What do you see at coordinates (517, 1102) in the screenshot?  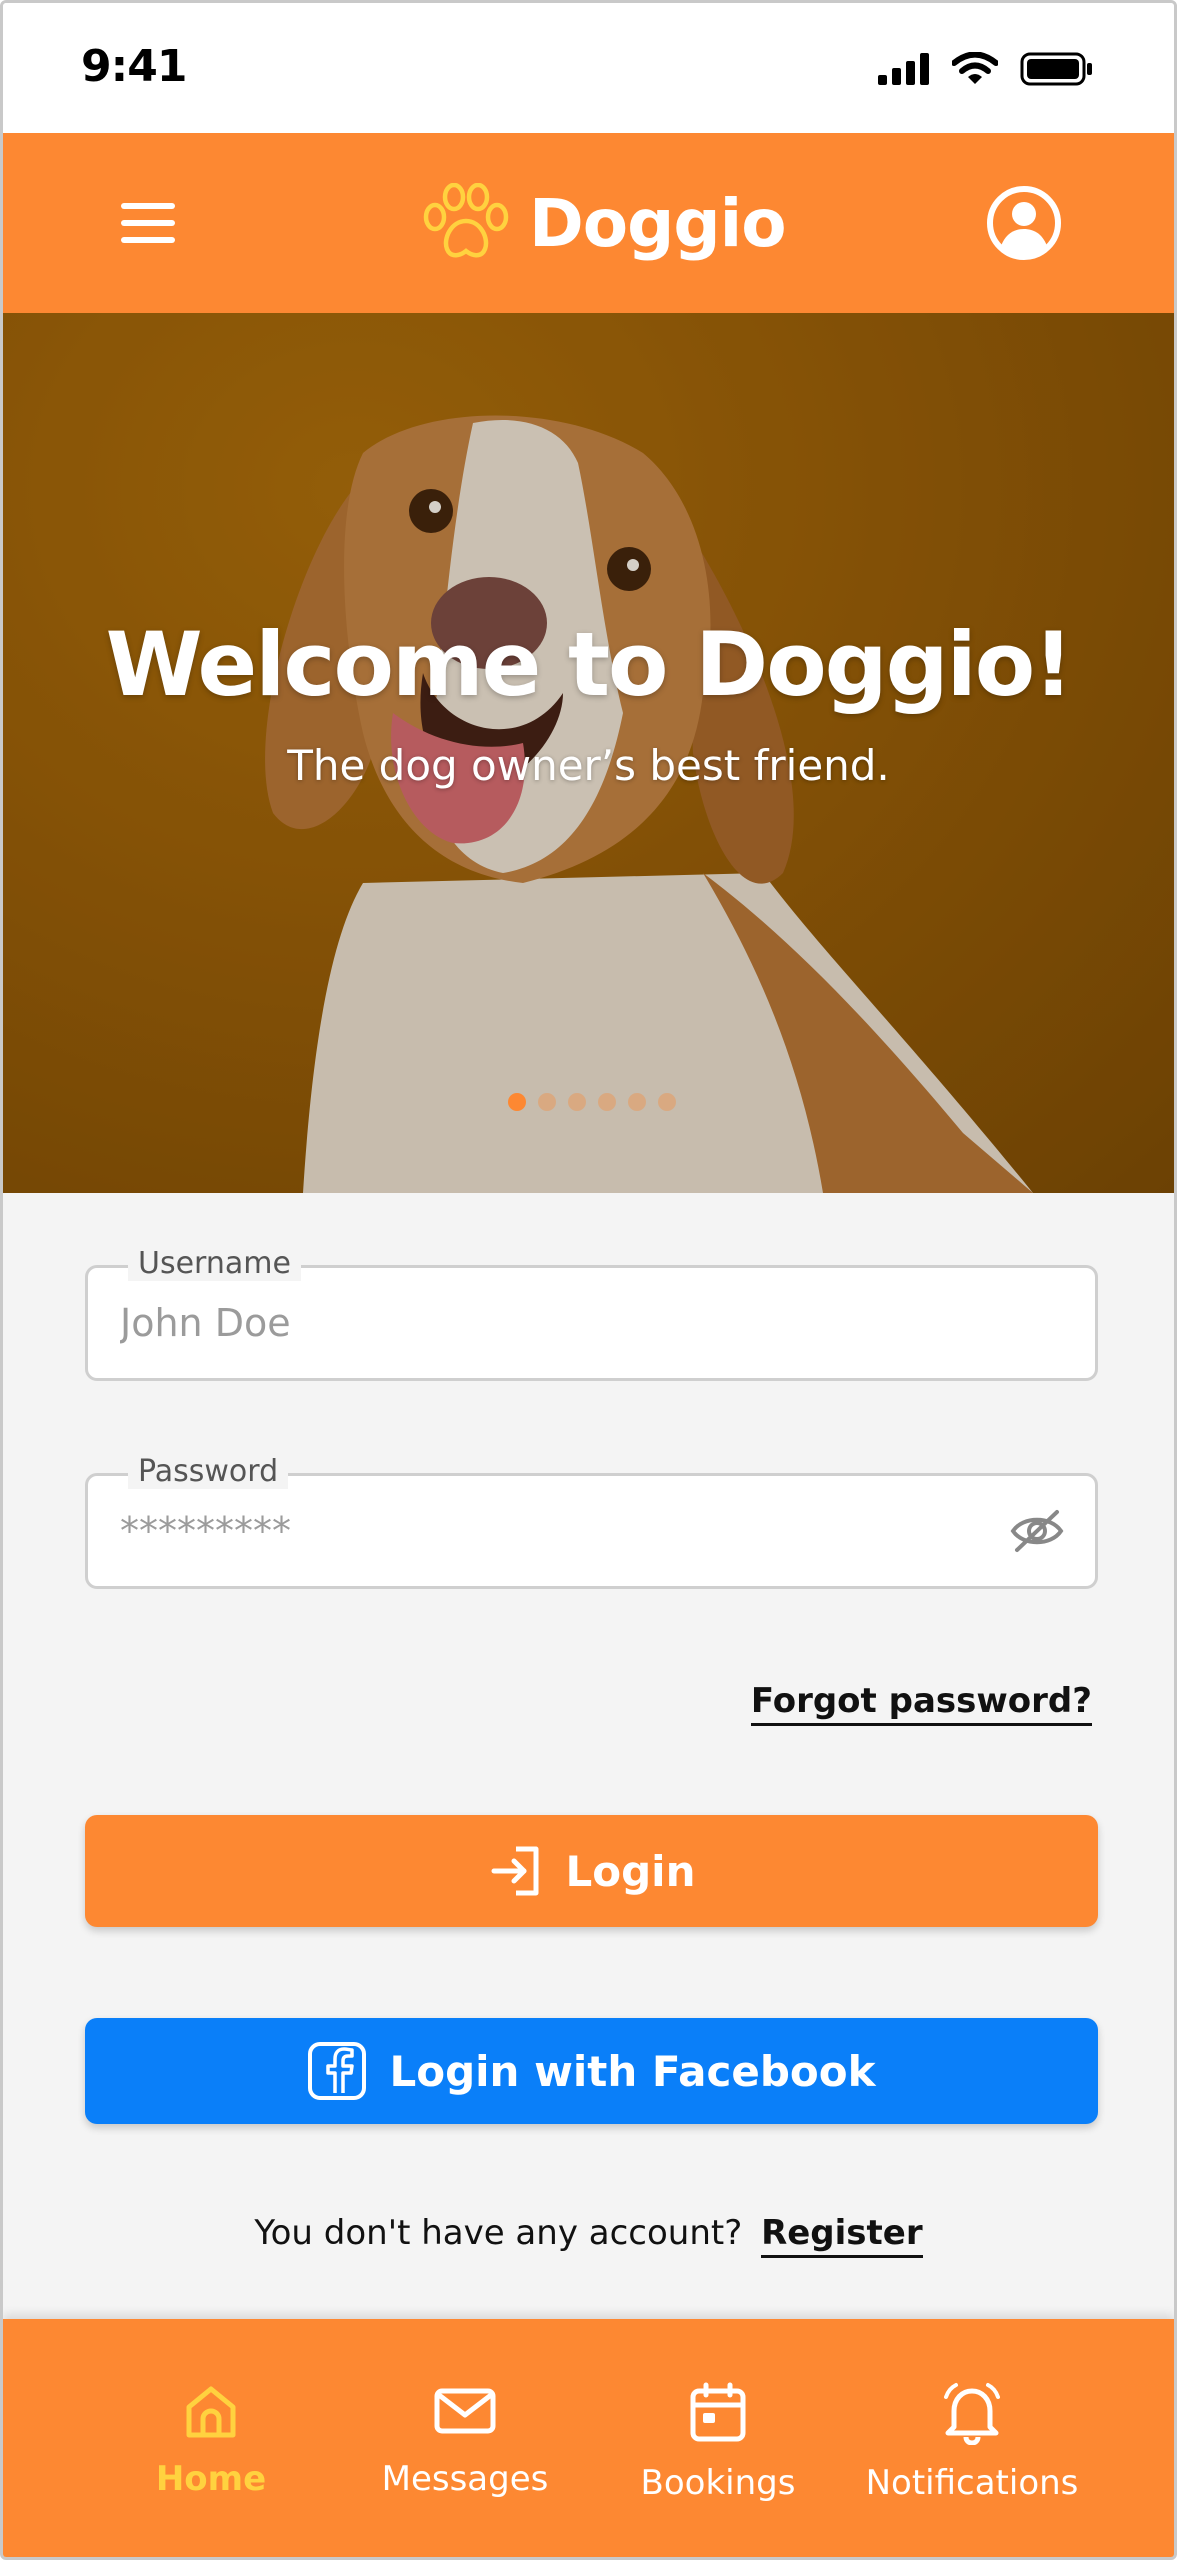 I see `carousel-dot-active` at bounding box center [517, 1102].